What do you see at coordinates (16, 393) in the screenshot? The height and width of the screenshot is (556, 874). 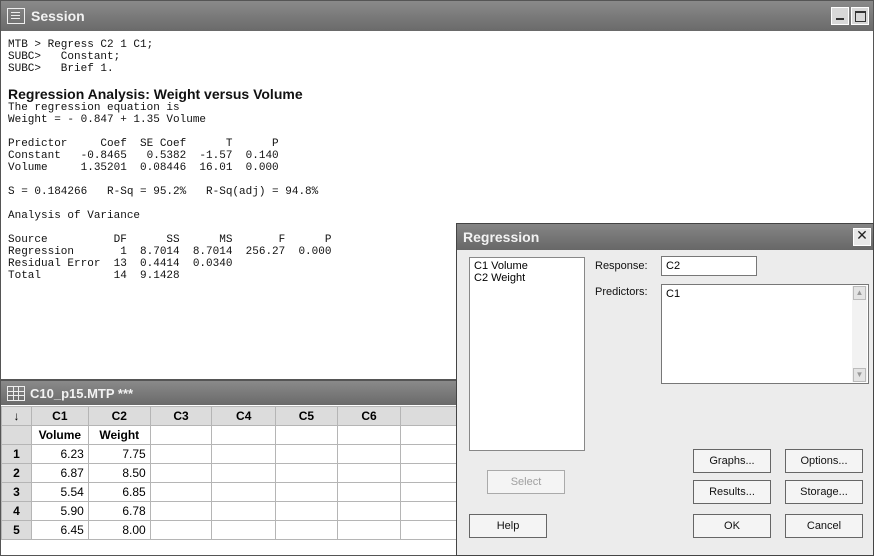 I see `worksheet-grid-icon` at bounding box center [16, 393].